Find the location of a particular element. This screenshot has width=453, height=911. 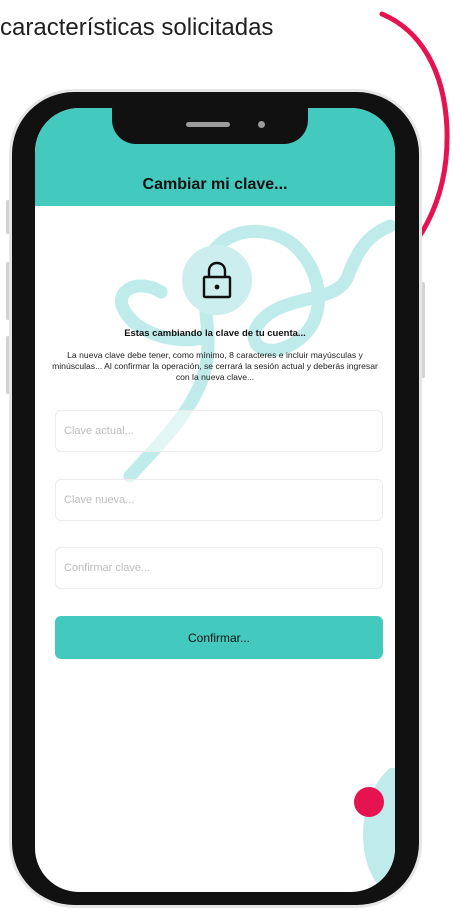

confirm-password-field is located at coordinates (219, 568).